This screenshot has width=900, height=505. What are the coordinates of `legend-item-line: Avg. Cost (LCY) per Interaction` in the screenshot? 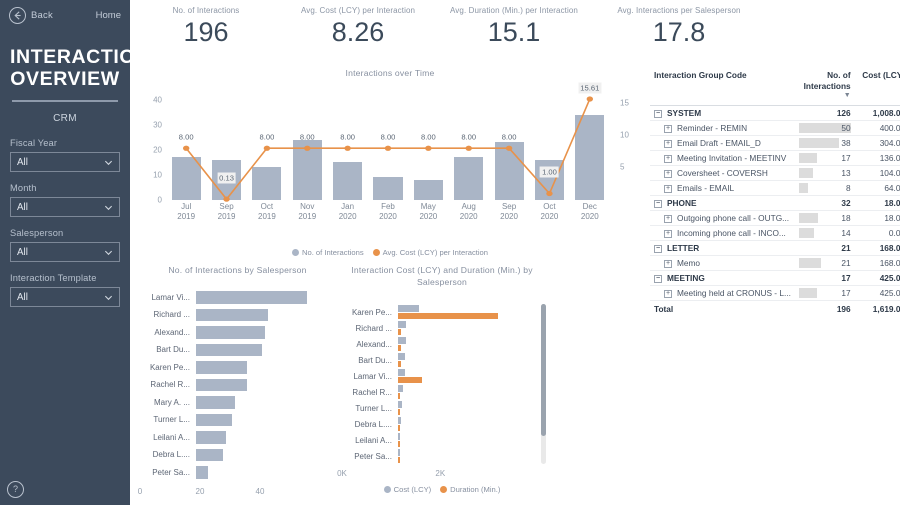 It's located at (430, 252).